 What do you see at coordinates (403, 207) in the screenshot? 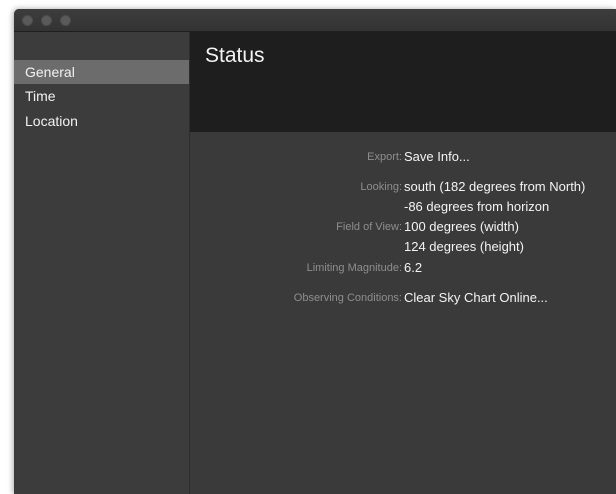
I see `looking-altitude-row: -86 degrees from horizon` at bounding box center [403, 207].